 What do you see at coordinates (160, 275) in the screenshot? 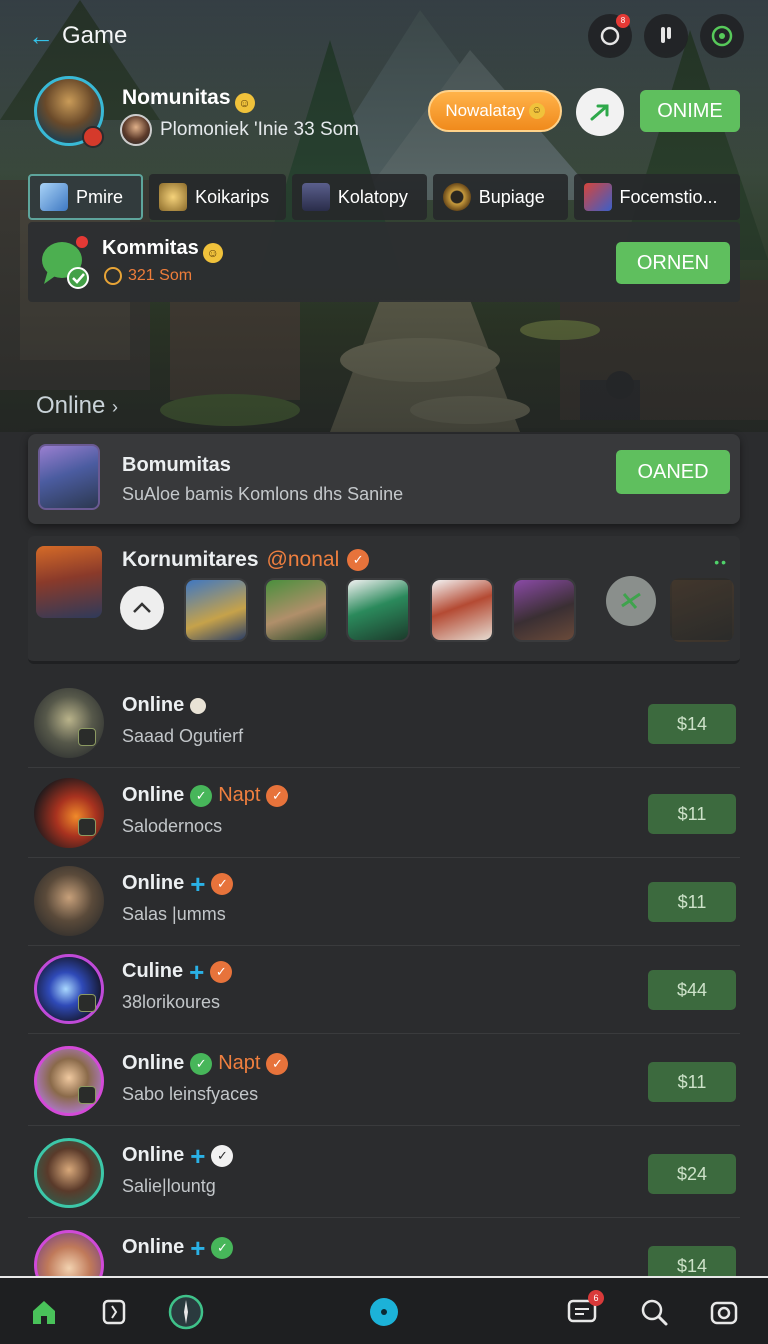
I see `community-subtitle-text: 321 Som` at bounding box center [160, 275].